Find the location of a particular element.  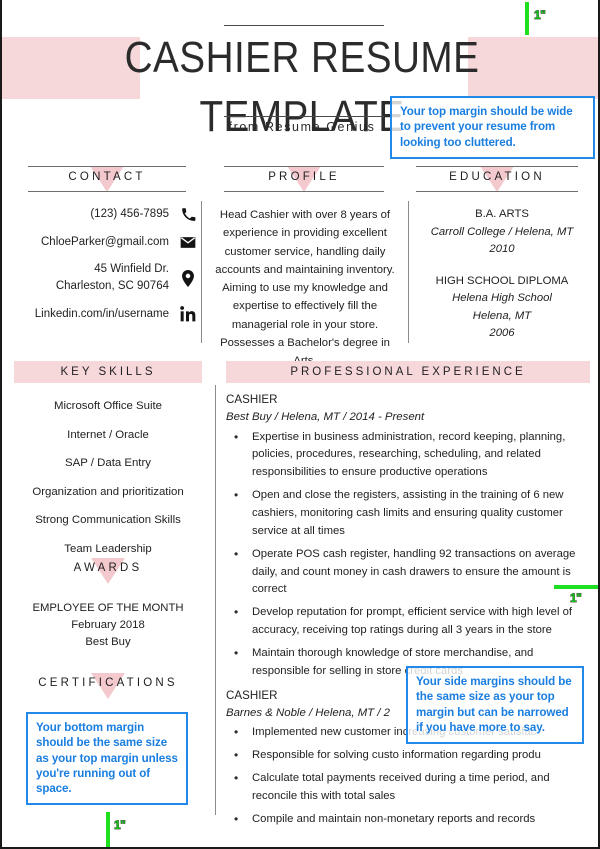

location-pin-icon is located at coordinates (188, 278).